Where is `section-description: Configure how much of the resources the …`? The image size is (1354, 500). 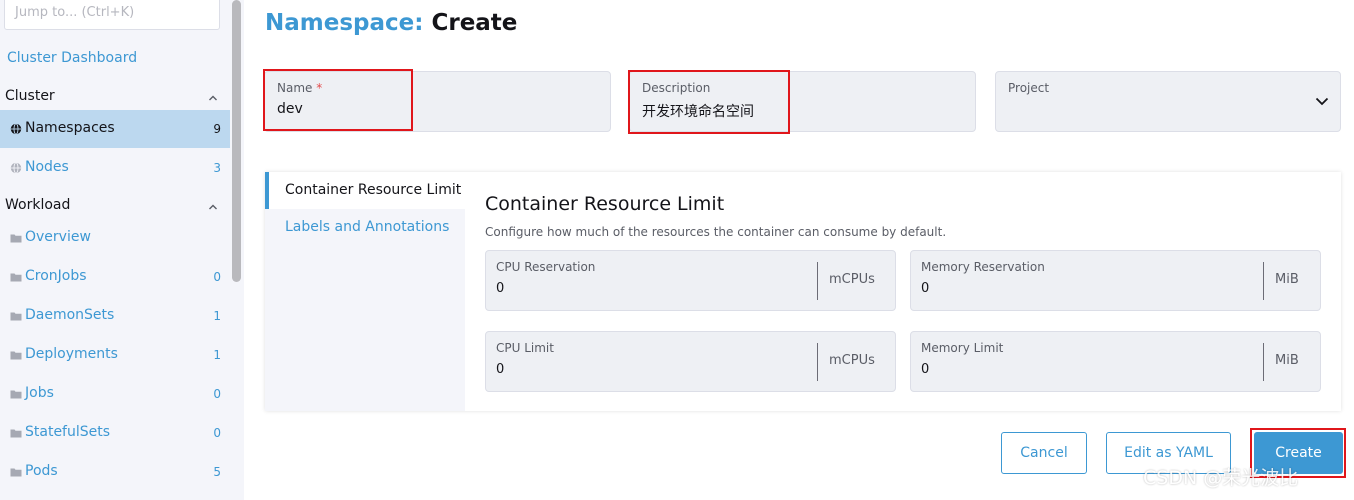
section-description: Configure how much of the resources the … is located at coordinates (716, 232).